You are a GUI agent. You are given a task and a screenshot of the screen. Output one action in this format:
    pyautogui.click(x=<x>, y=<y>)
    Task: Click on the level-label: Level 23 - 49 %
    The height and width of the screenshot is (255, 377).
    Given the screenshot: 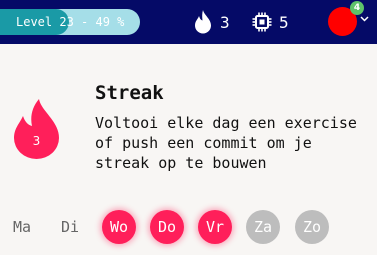 What is the action you would take?
    pyautogui.click(x=70, y=22)
    